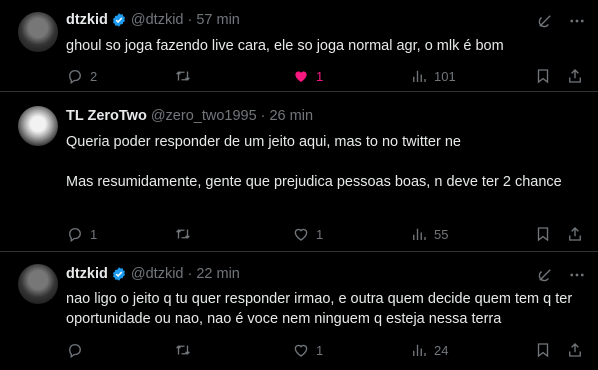 This screenshot has height=370, width=598. Describe the element at coordinates (120, 350) in the screenshot. I see `reply-button` at that location.